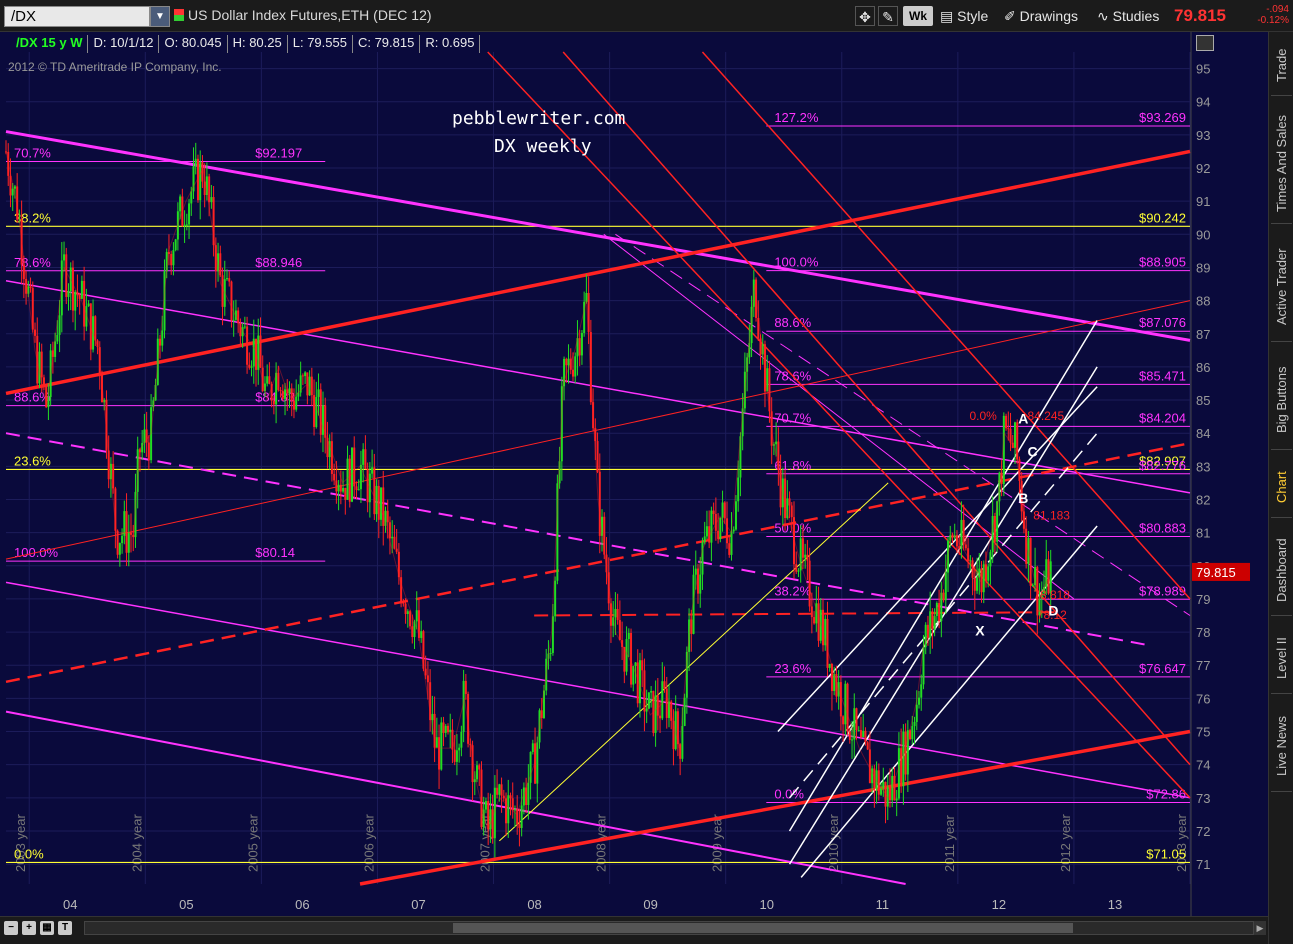  What do you see at coordinates (1128, 16) in the screenshot?
I see `studies-menu: ∿ Studies` at bounding box center [1128, 16].